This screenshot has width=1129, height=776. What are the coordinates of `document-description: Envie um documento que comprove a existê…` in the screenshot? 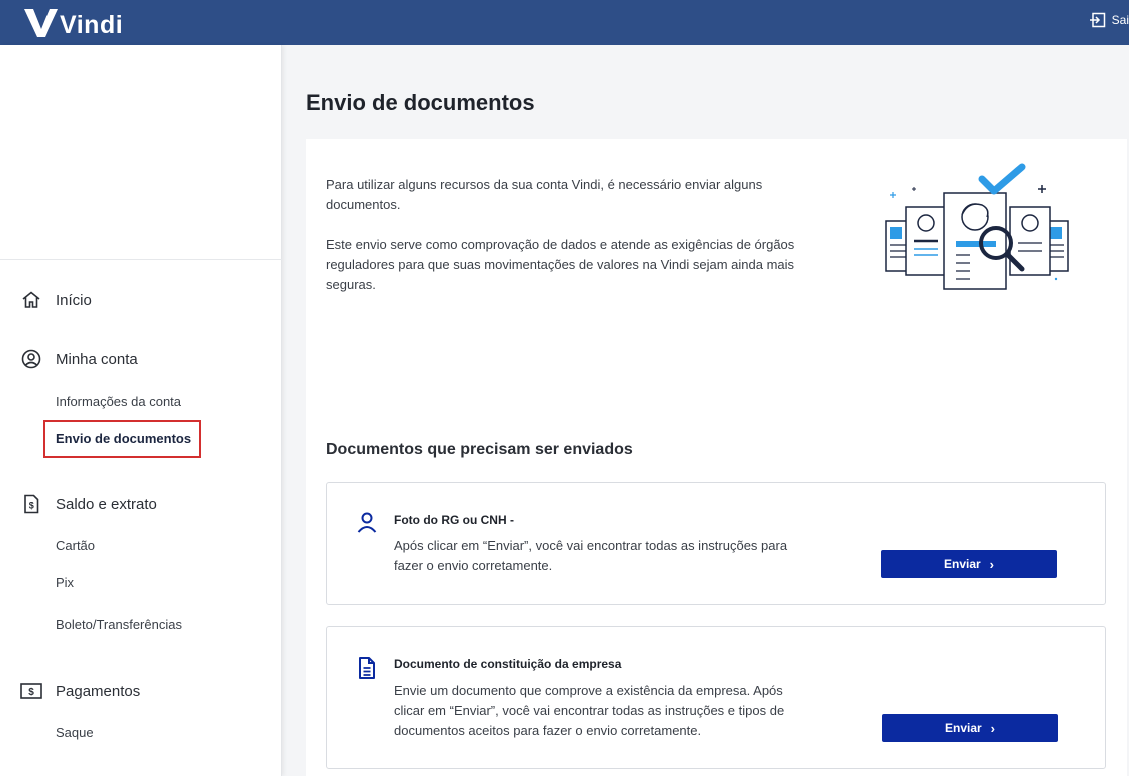 It's located at (589, 710).